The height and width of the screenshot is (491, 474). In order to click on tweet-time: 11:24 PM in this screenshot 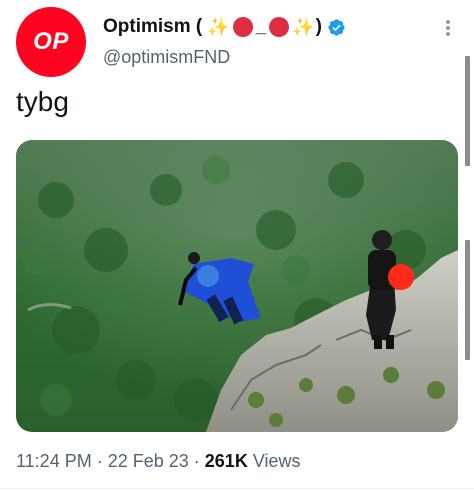, I will do `click(54, 461)`.